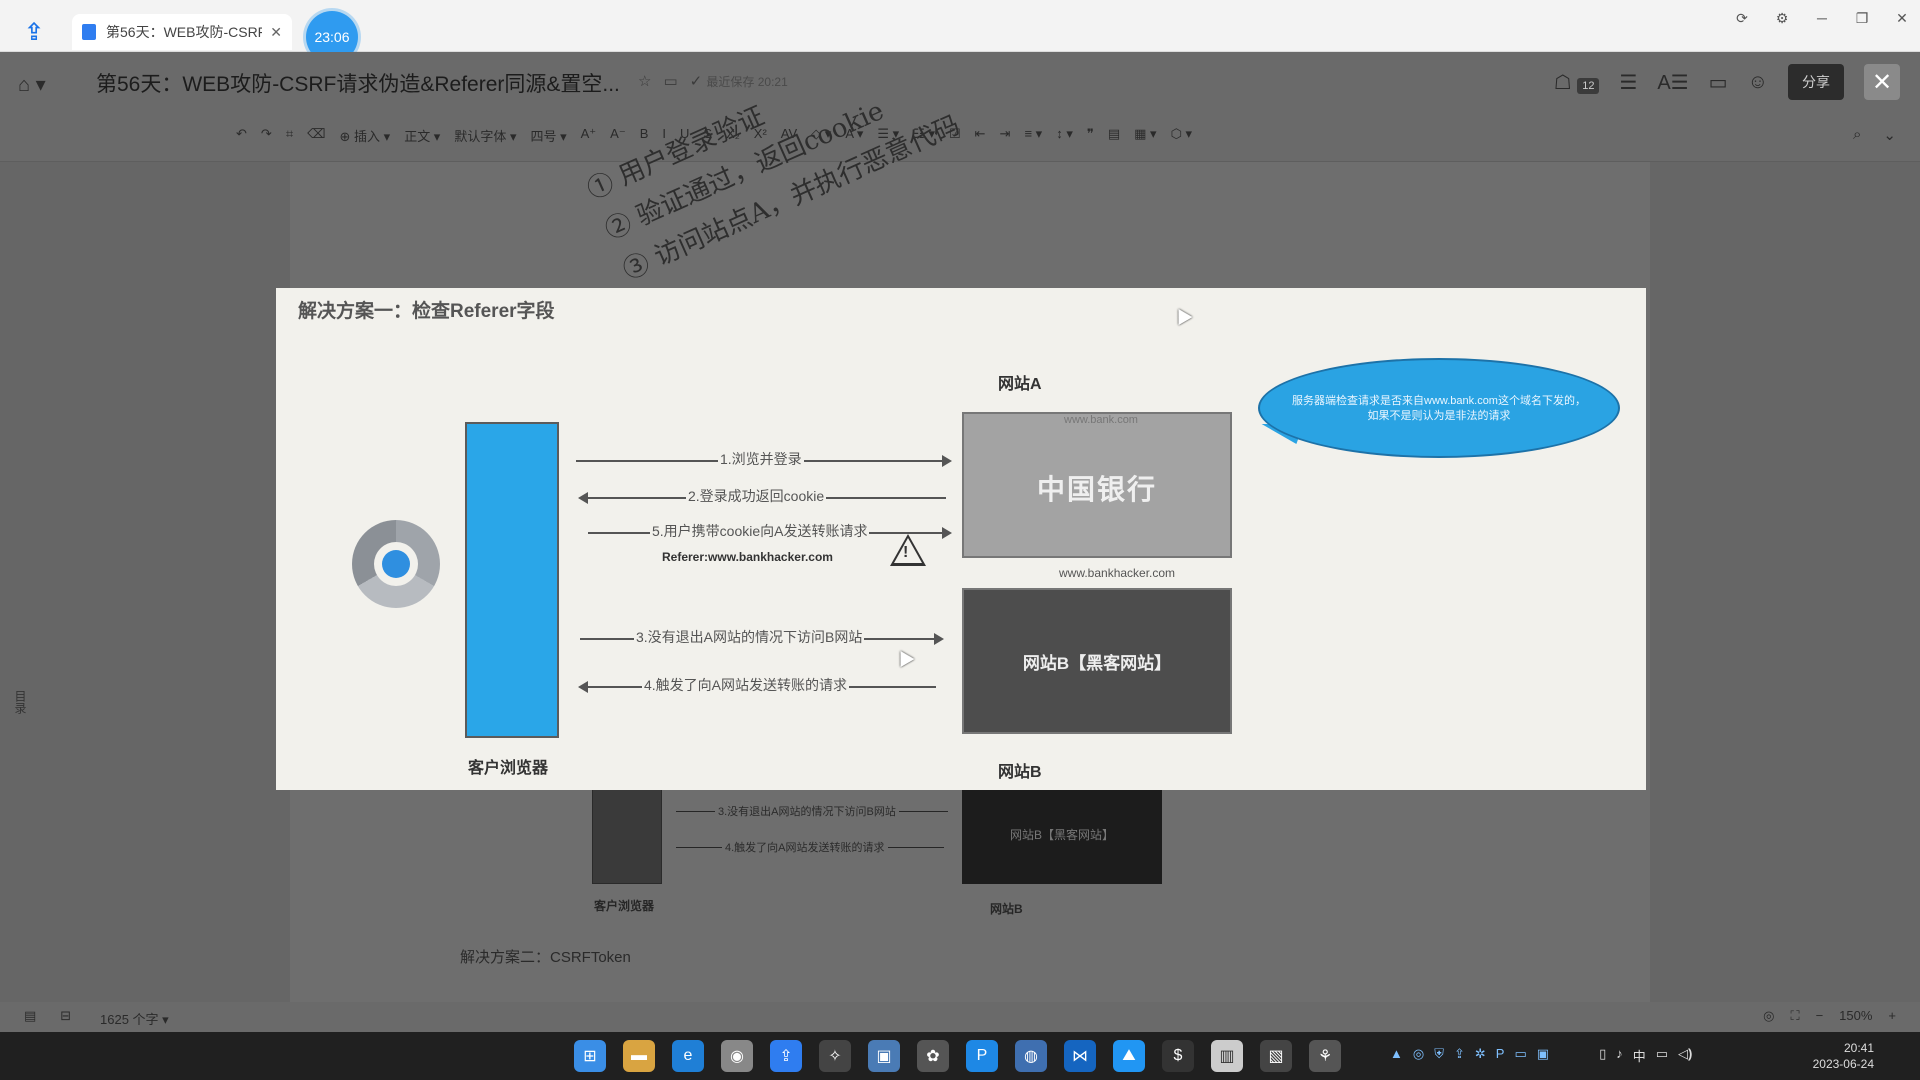 The image size is (1920, 1080). What do you see at coordinates (182, 32) in the screenshot?
I see `document-tab: 第56天：WEB攻防-CSRF... ✕` at bounding box center [182, 32].